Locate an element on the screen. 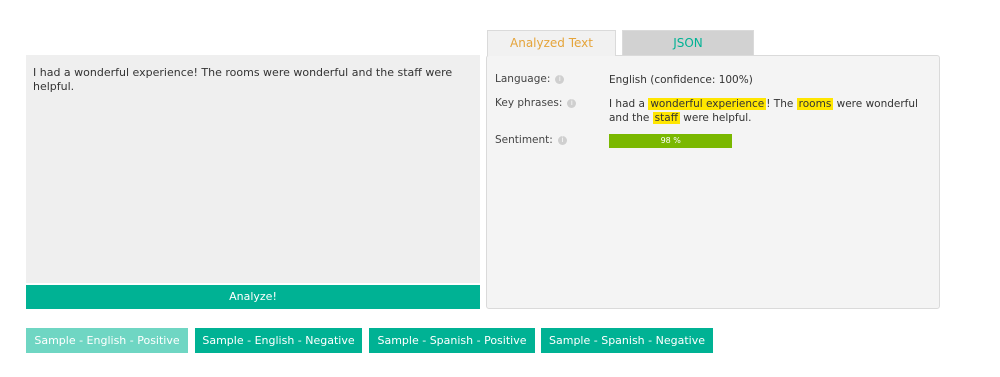  key-phrase-text: I had a is located at coordinates (629, 104).